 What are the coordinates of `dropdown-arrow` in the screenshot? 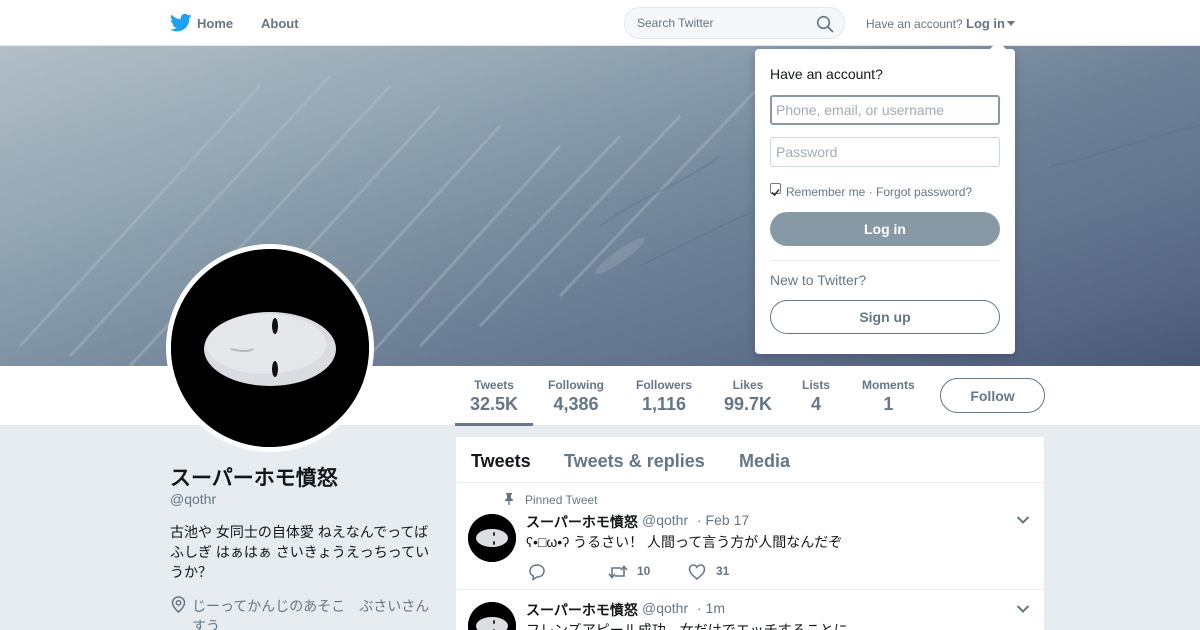 It's located at (998, 45).